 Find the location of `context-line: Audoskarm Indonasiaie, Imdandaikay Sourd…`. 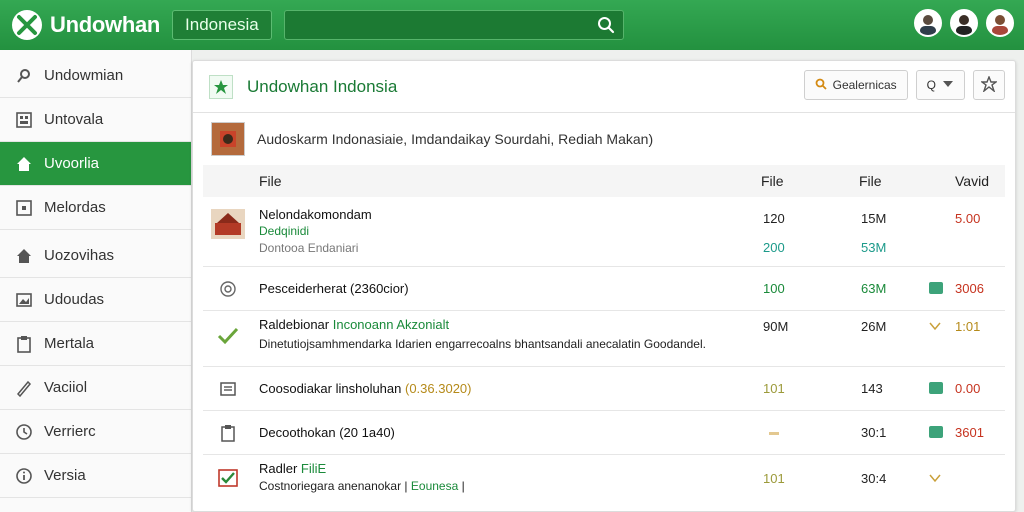

context-line: Audoskarm Indonasiaie, Imdandaikay Sourd… is located at coordinates (604, 139).